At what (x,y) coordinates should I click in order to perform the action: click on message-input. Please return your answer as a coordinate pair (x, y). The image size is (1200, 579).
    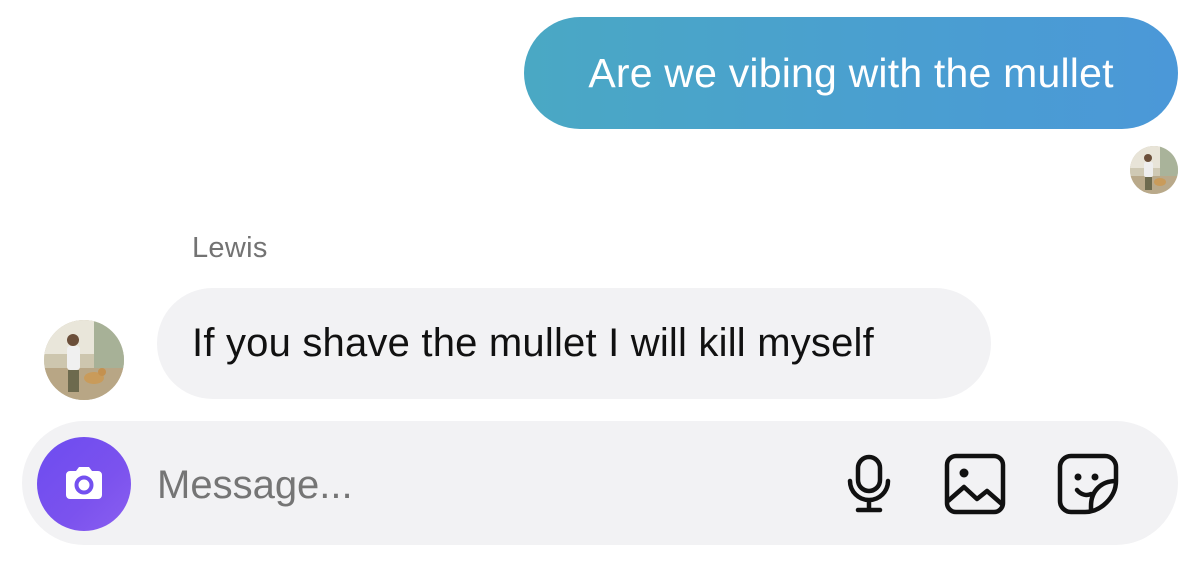
    Looking at the image, I should click on (477, 485).